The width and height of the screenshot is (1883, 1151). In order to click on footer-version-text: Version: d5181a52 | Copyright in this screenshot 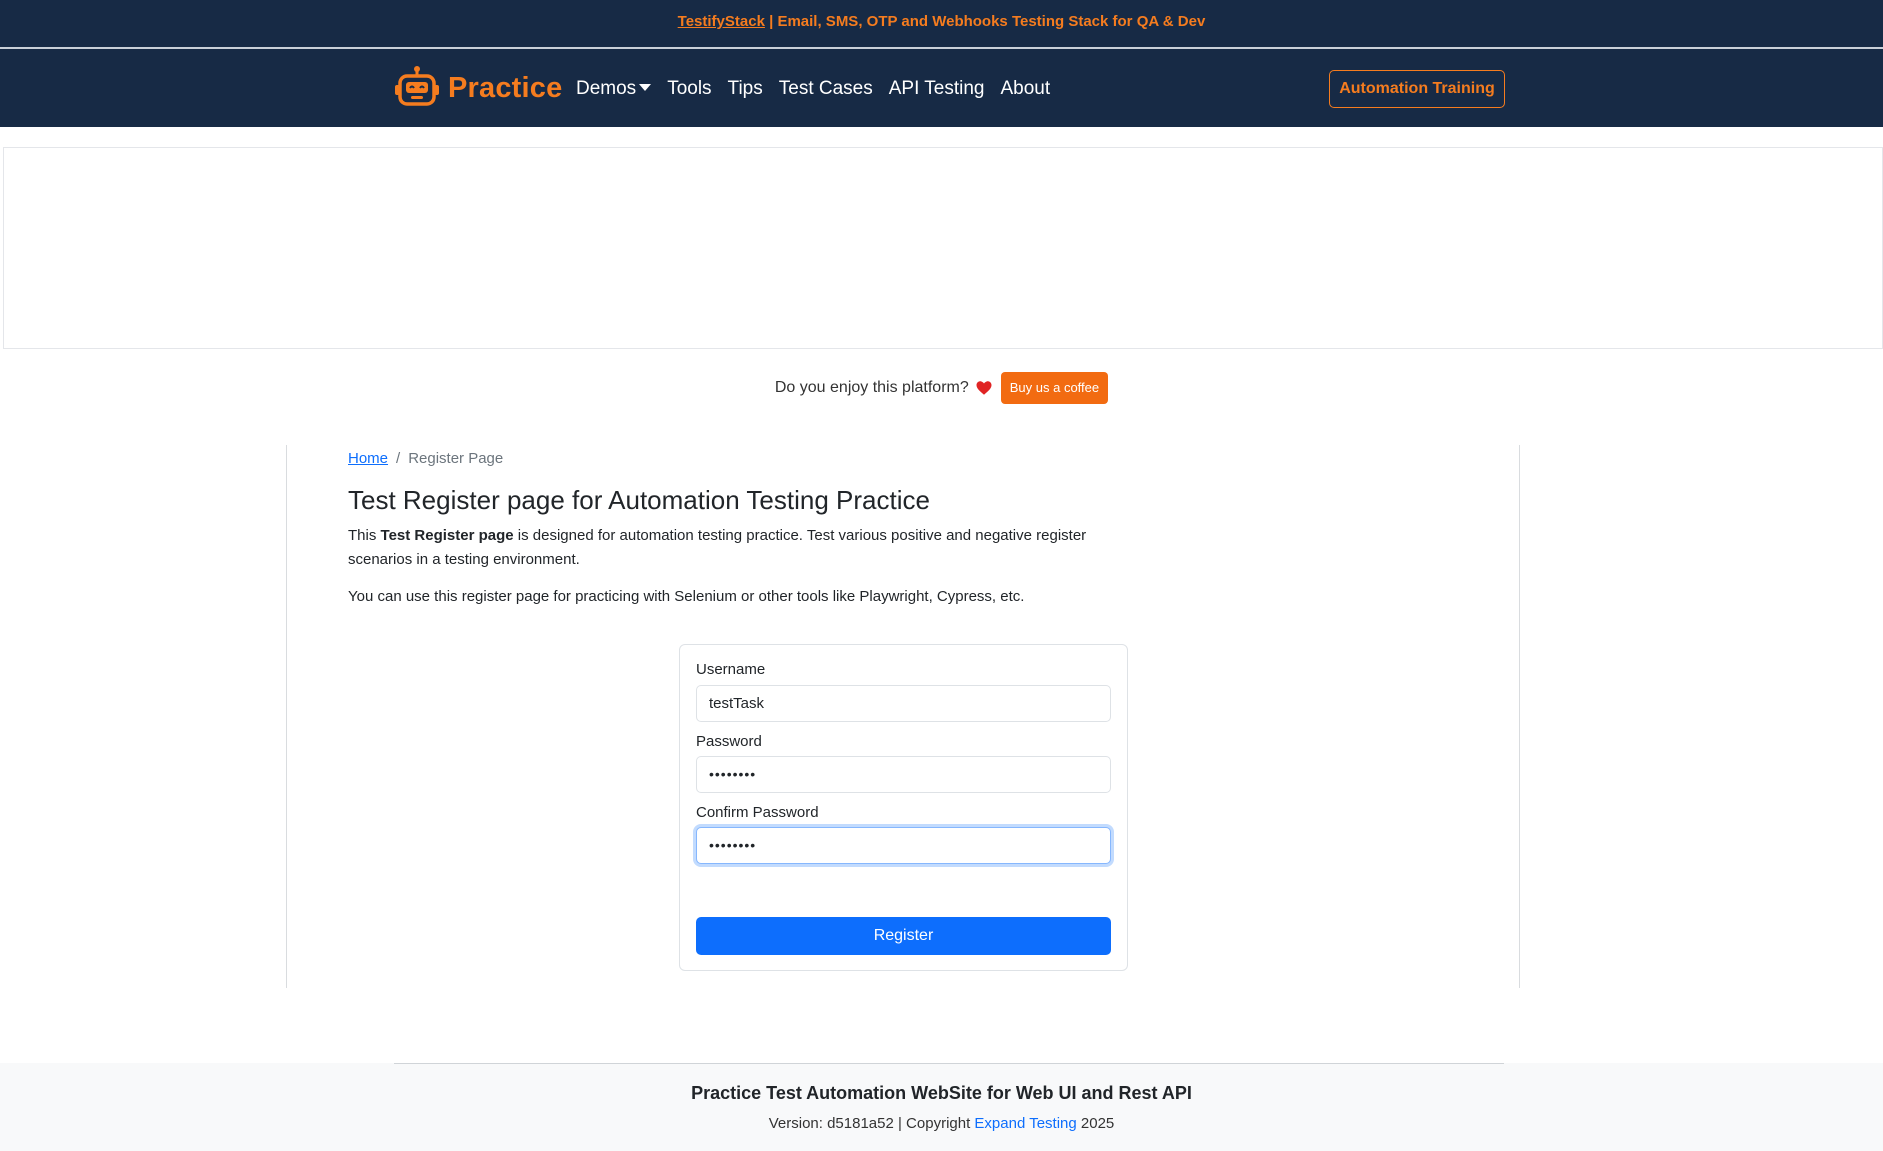, I will do `click(871, 1123)`.